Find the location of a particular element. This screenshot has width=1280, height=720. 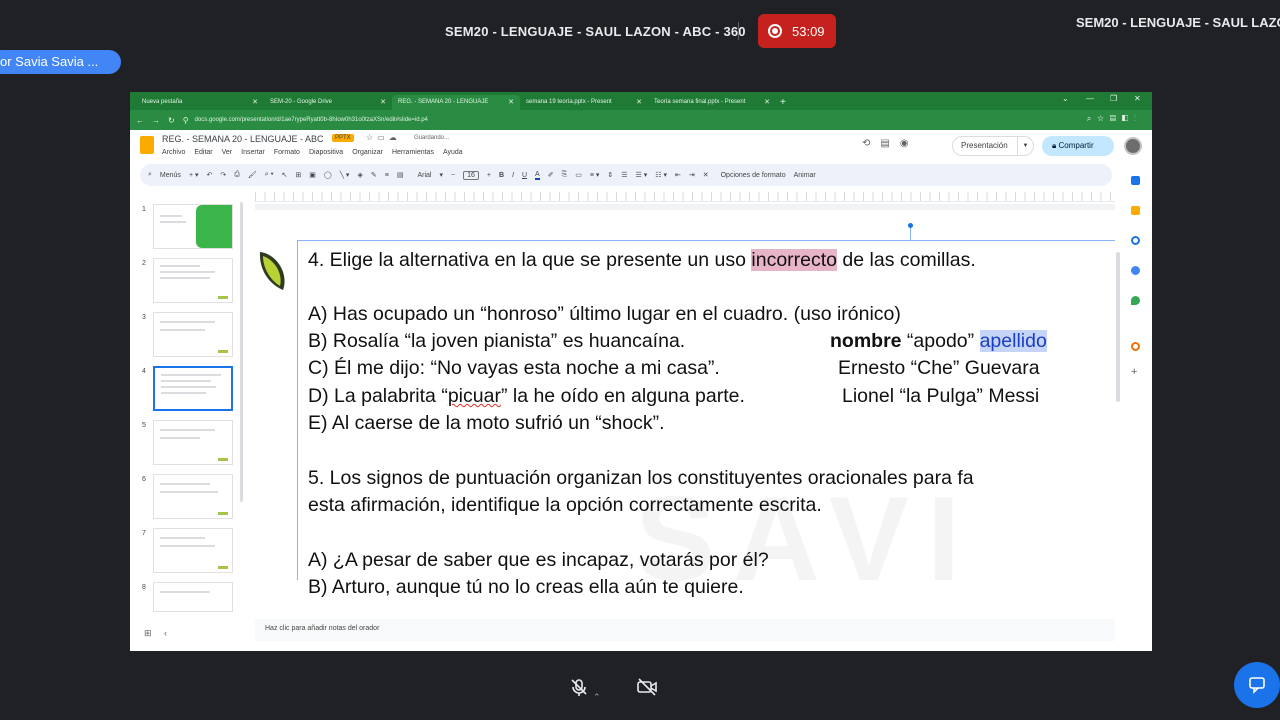

frame-icon: ⊞ is located at coordinates (298, 175).